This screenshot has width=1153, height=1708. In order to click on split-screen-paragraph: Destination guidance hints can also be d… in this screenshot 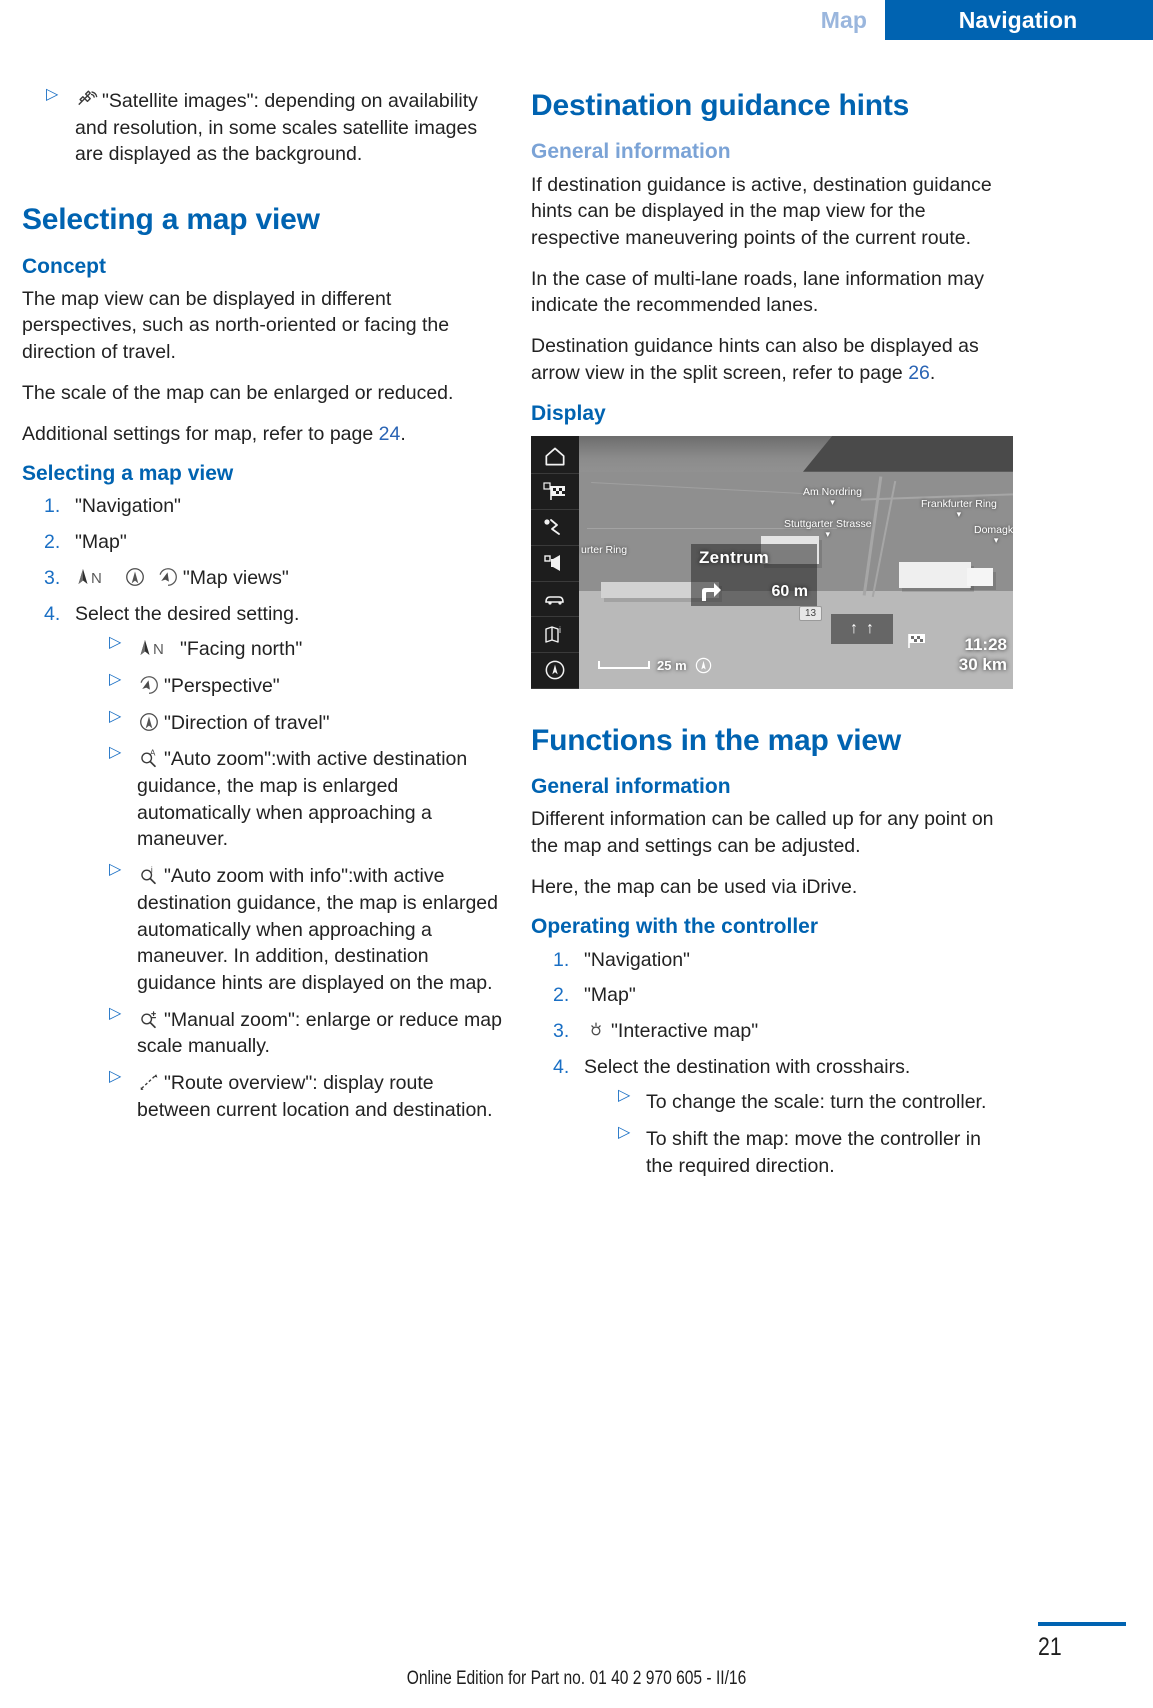, I will do `click(772, 359)`.